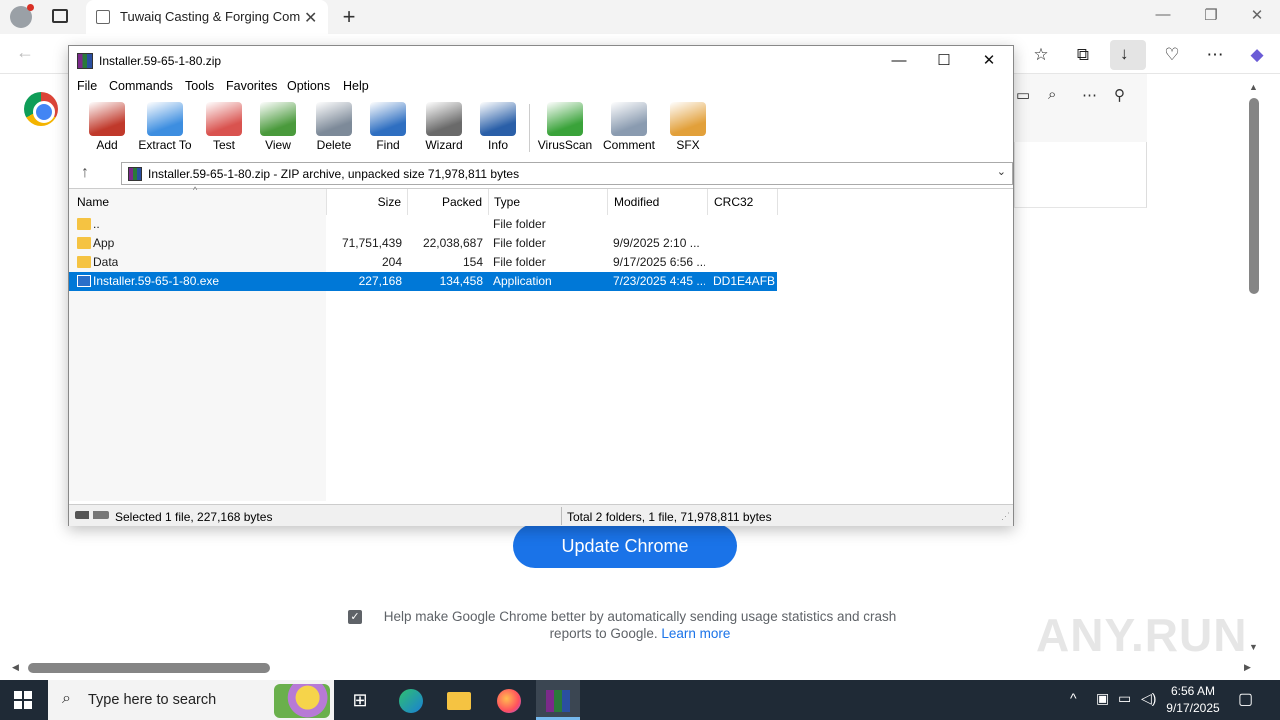 The height and width of the screenshot is (720, 1280). Describe the element at coordinates (688, 119) in the screenshot. I see `sfx-icon` at that location.